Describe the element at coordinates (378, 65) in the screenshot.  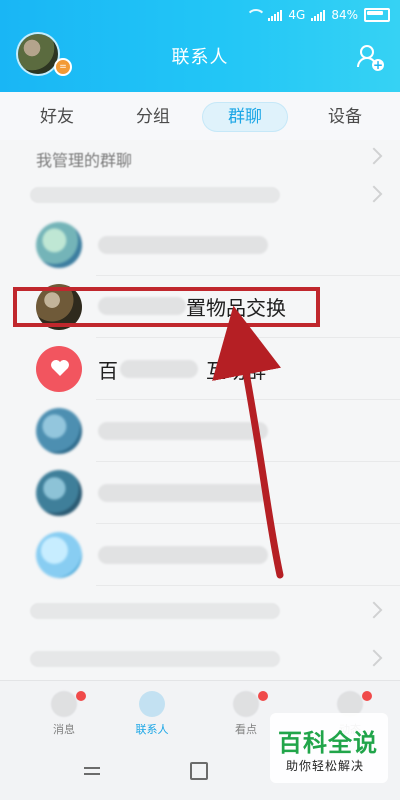
I see `plus-icon: +` at that location.